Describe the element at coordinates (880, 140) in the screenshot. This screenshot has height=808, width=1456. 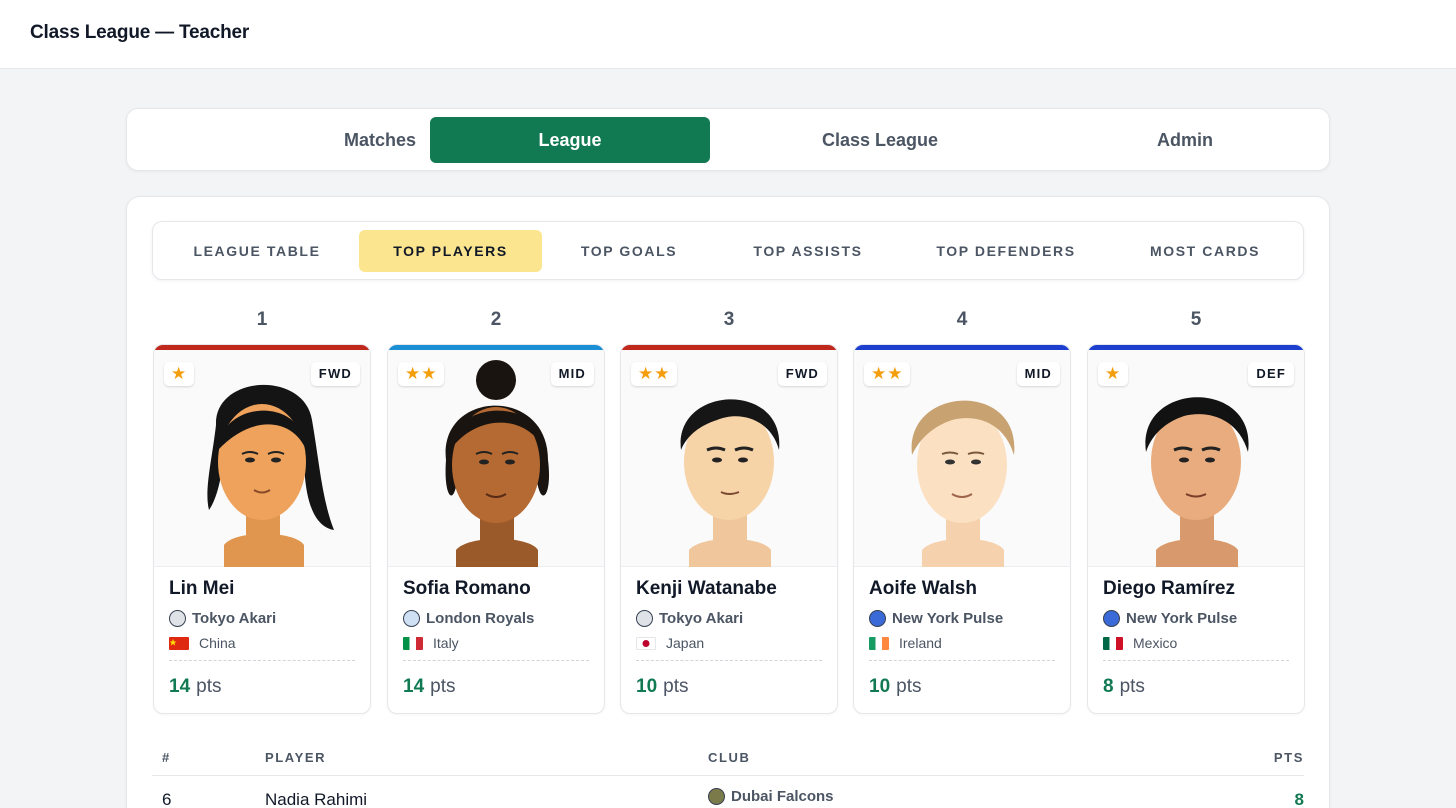
I see `tab-class-league: Class League` at that location.